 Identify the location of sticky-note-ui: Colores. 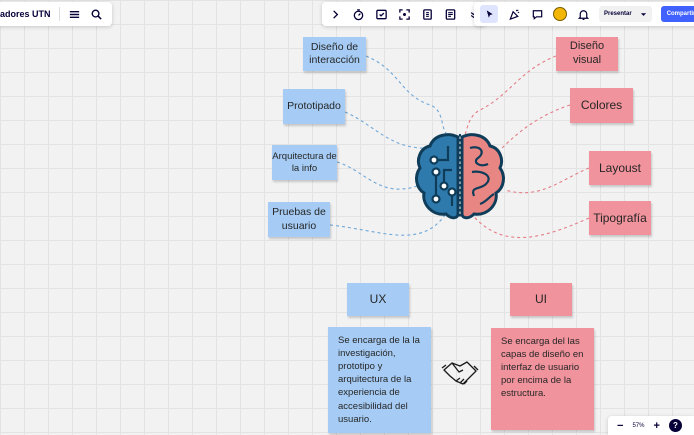
(601, 105).